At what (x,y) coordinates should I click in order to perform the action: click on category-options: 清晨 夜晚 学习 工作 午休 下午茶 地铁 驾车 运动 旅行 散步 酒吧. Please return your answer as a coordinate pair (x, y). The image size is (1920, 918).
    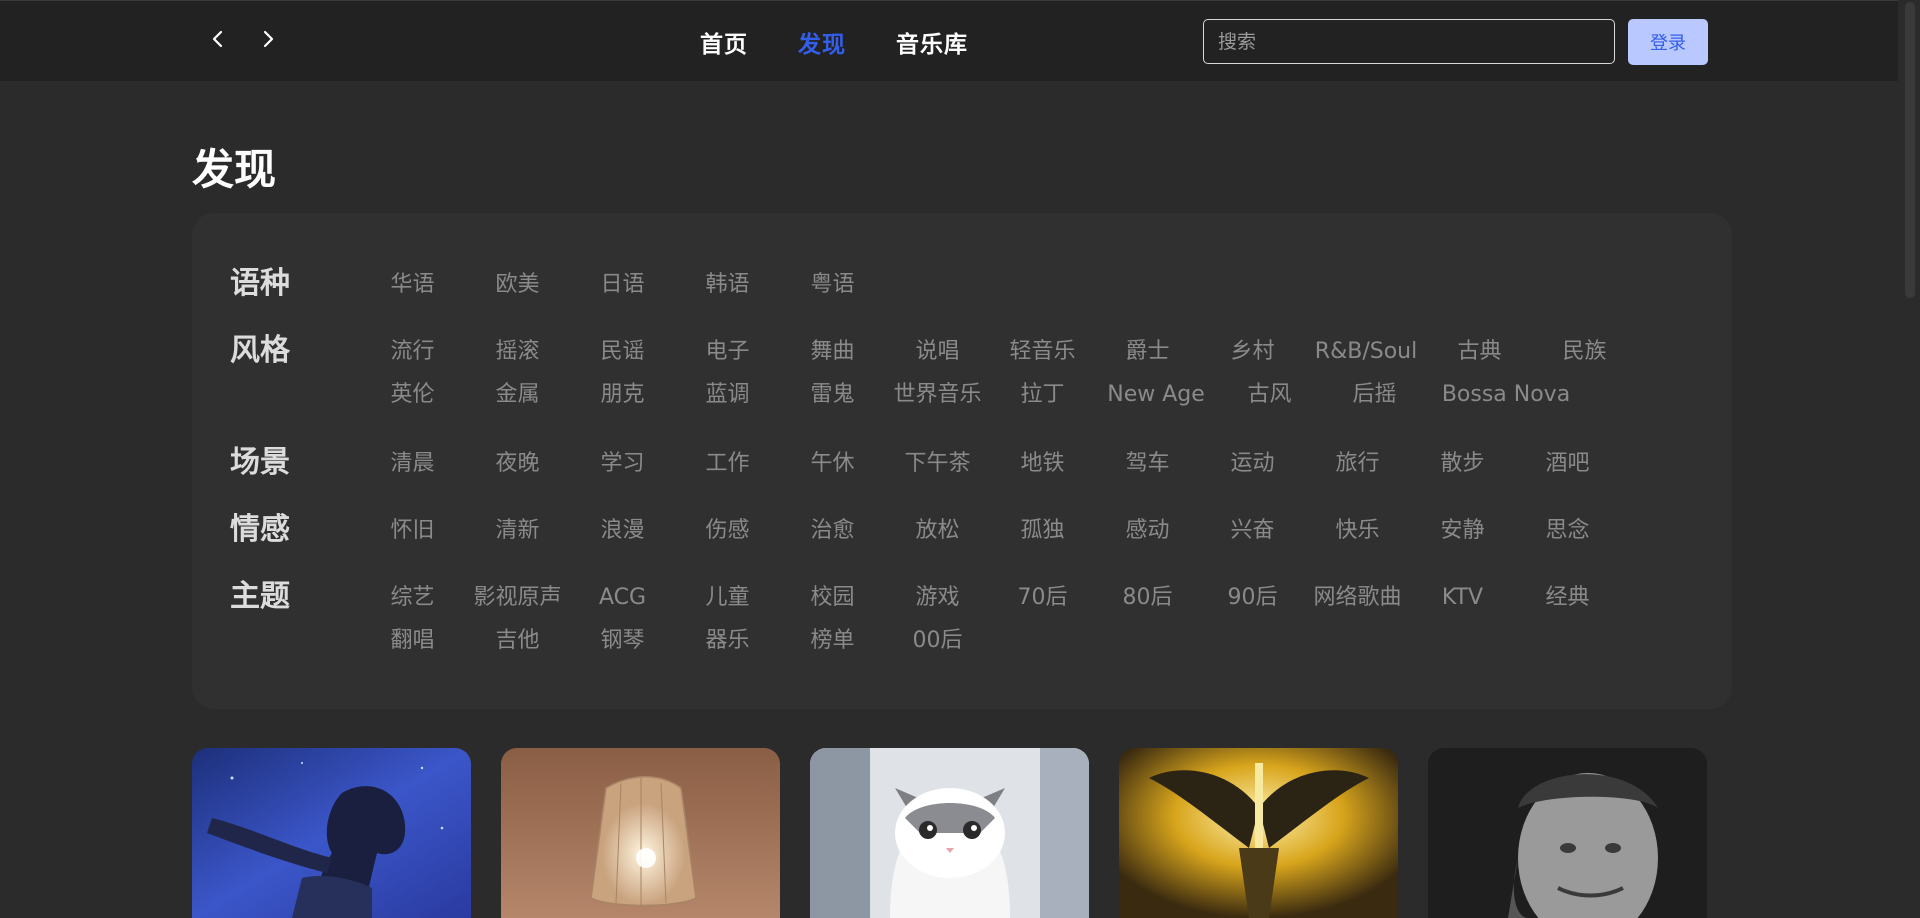
    Looking at the image, I should click on (1030, 463).